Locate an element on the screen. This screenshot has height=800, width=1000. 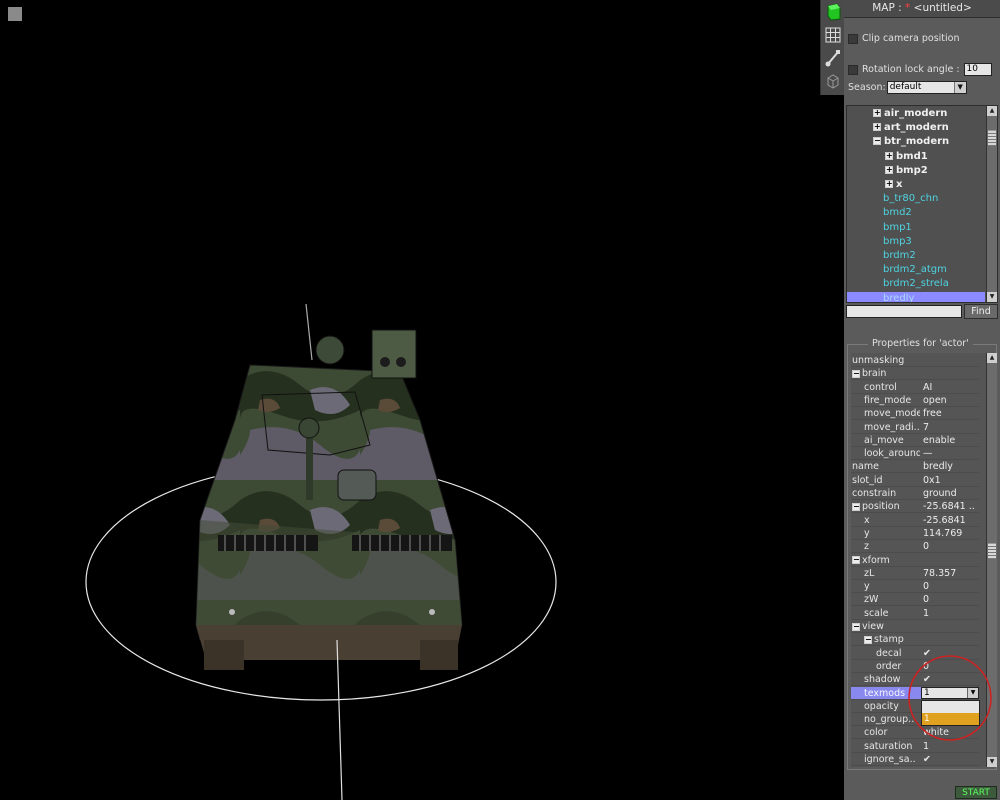
tree-scrollbar: ▲ ▼ is located at coordinates (991, 204).